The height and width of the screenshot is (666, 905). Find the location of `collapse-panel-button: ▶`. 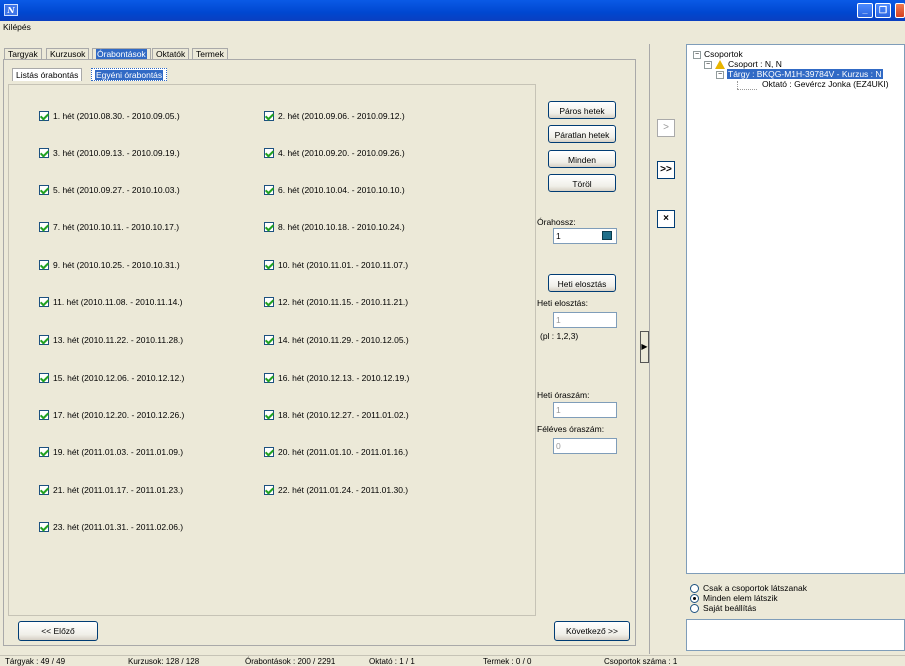

collapse-panel-button: ▶ is located at coordinates (644, 347).